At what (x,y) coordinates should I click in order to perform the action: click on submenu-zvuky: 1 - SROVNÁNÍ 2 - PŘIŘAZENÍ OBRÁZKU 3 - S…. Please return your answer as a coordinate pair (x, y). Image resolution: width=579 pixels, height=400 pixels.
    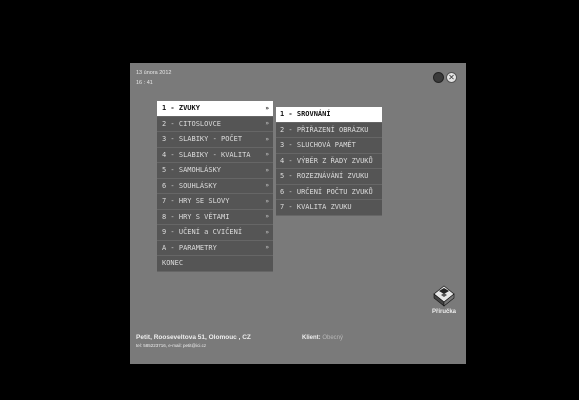
    Looking at the image, I should click on (329, 161).